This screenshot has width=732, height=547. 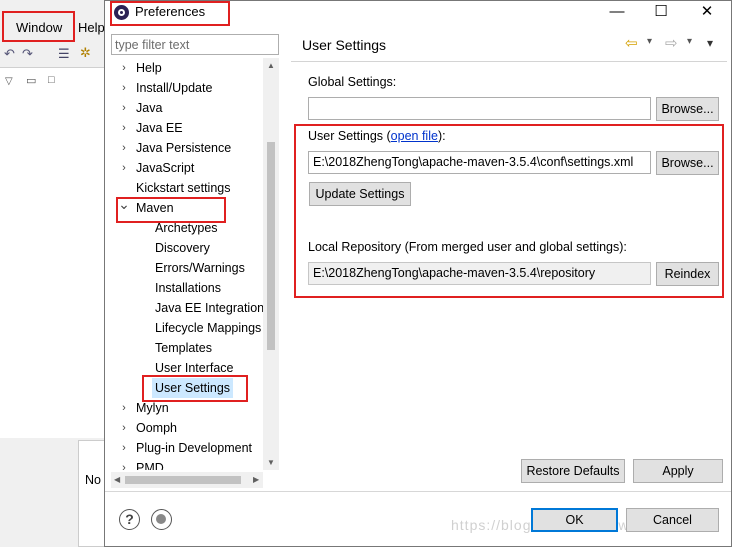 I want to click on tree-item-label: Oomph, so click(x=156, y=428).